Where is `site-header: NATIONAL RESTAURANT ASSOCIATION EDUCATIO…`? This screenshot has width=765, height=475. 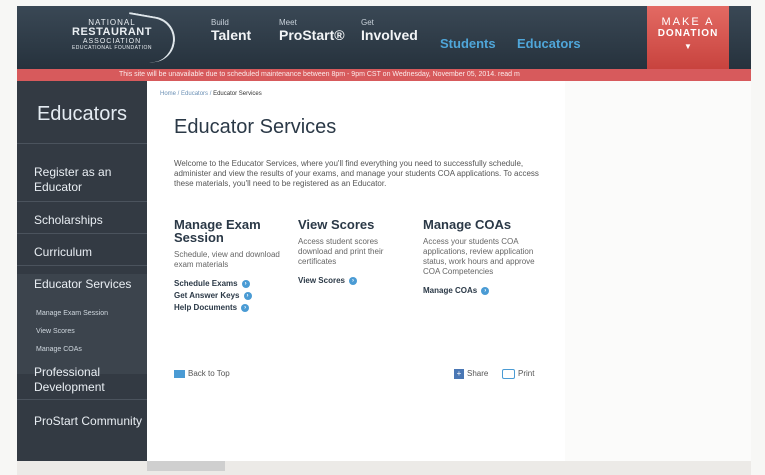
site-header: NATIONAL RESTAURANT ASSOCIATION EDUCATIO… is located at coordinates (384, 37).